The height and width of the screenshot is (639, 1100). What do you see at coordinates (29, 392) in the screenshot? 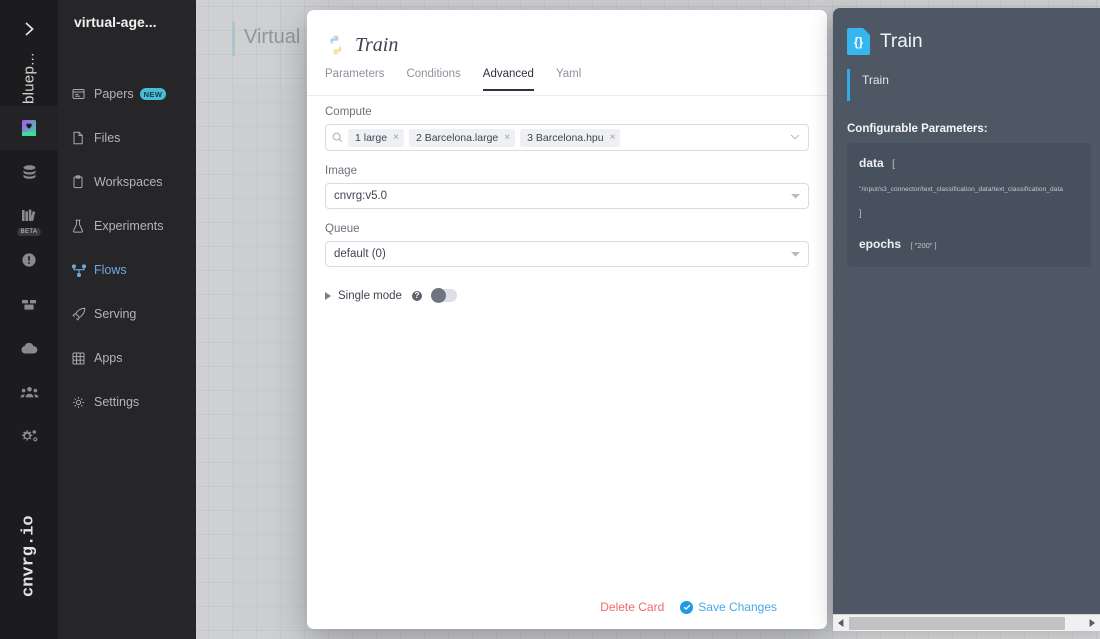
I see `users-group-icon` at bounding box center [29, 392].